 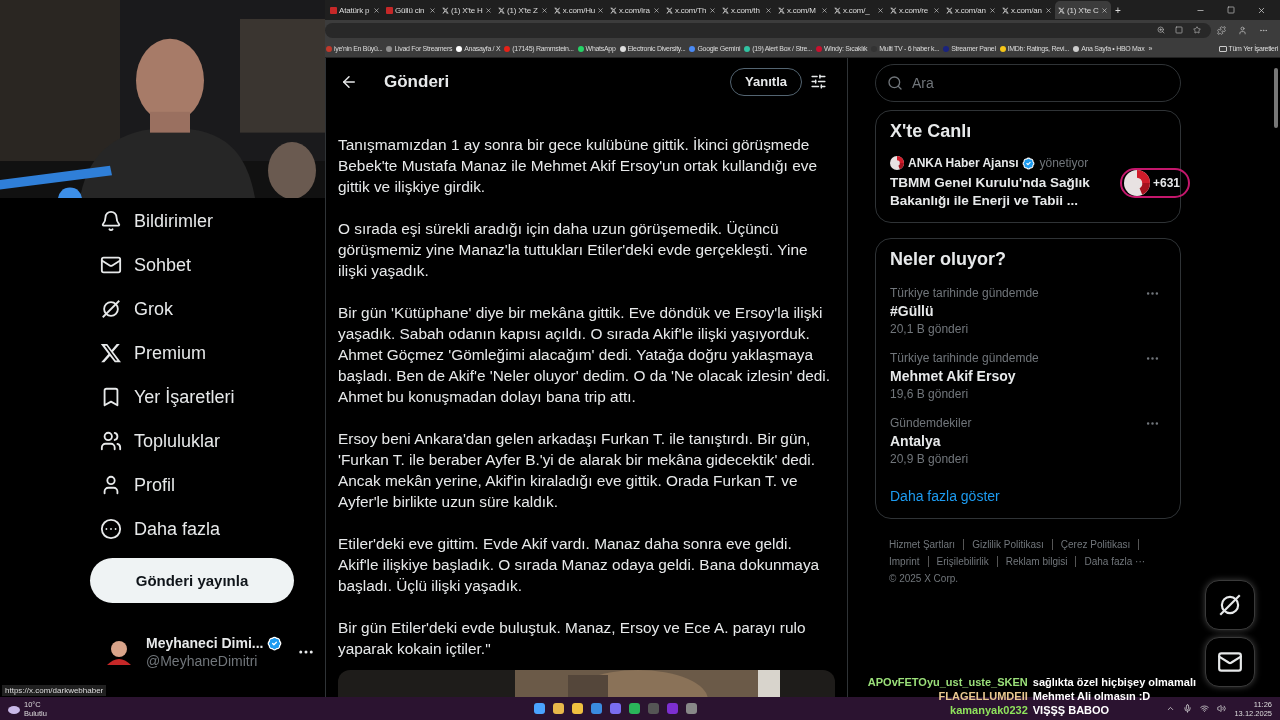 What do you see at coordinates (859, 10) in the screenshot?
I see `browser-tab: x.com/_` at bounding box center [859, 10].